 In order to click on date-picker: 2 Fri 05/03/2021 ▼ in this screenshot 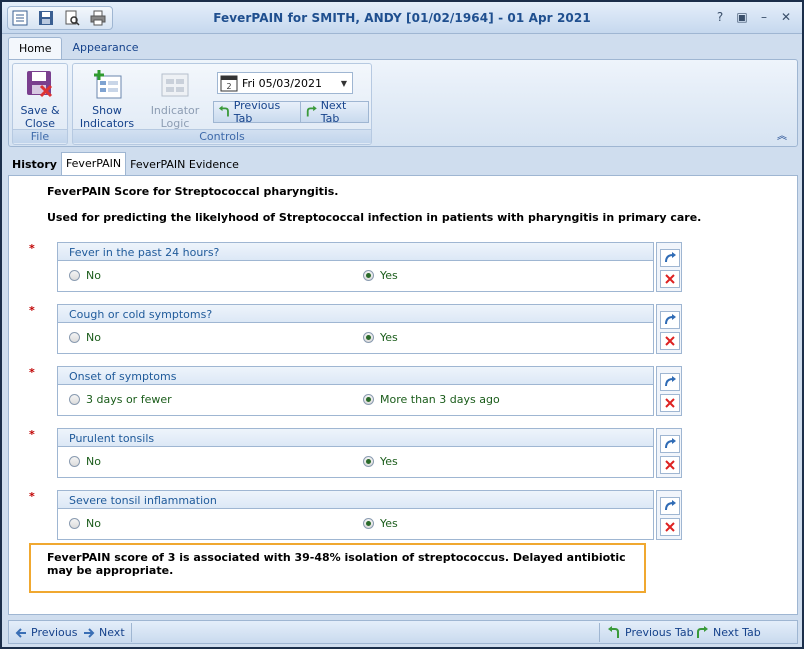, I will do `click(285, 83)`.